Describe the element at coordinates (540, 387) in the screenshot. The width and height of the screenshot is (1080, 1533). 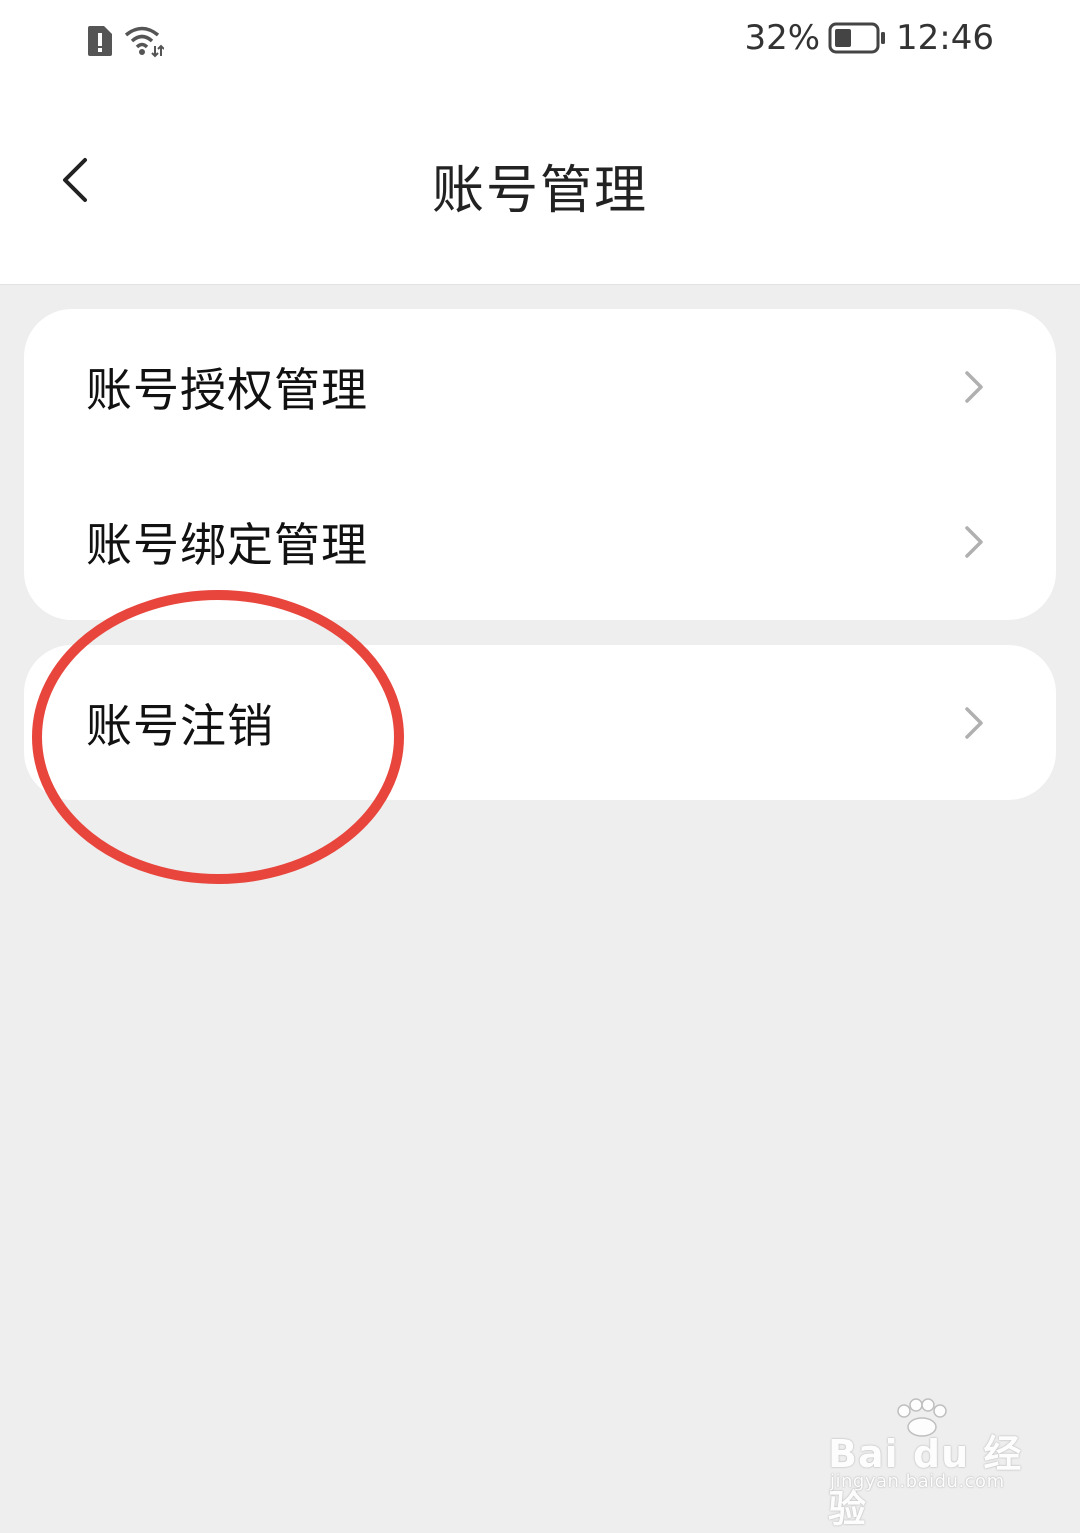
I see `menu-item-account-authorization: 账号授权管理` at that location.